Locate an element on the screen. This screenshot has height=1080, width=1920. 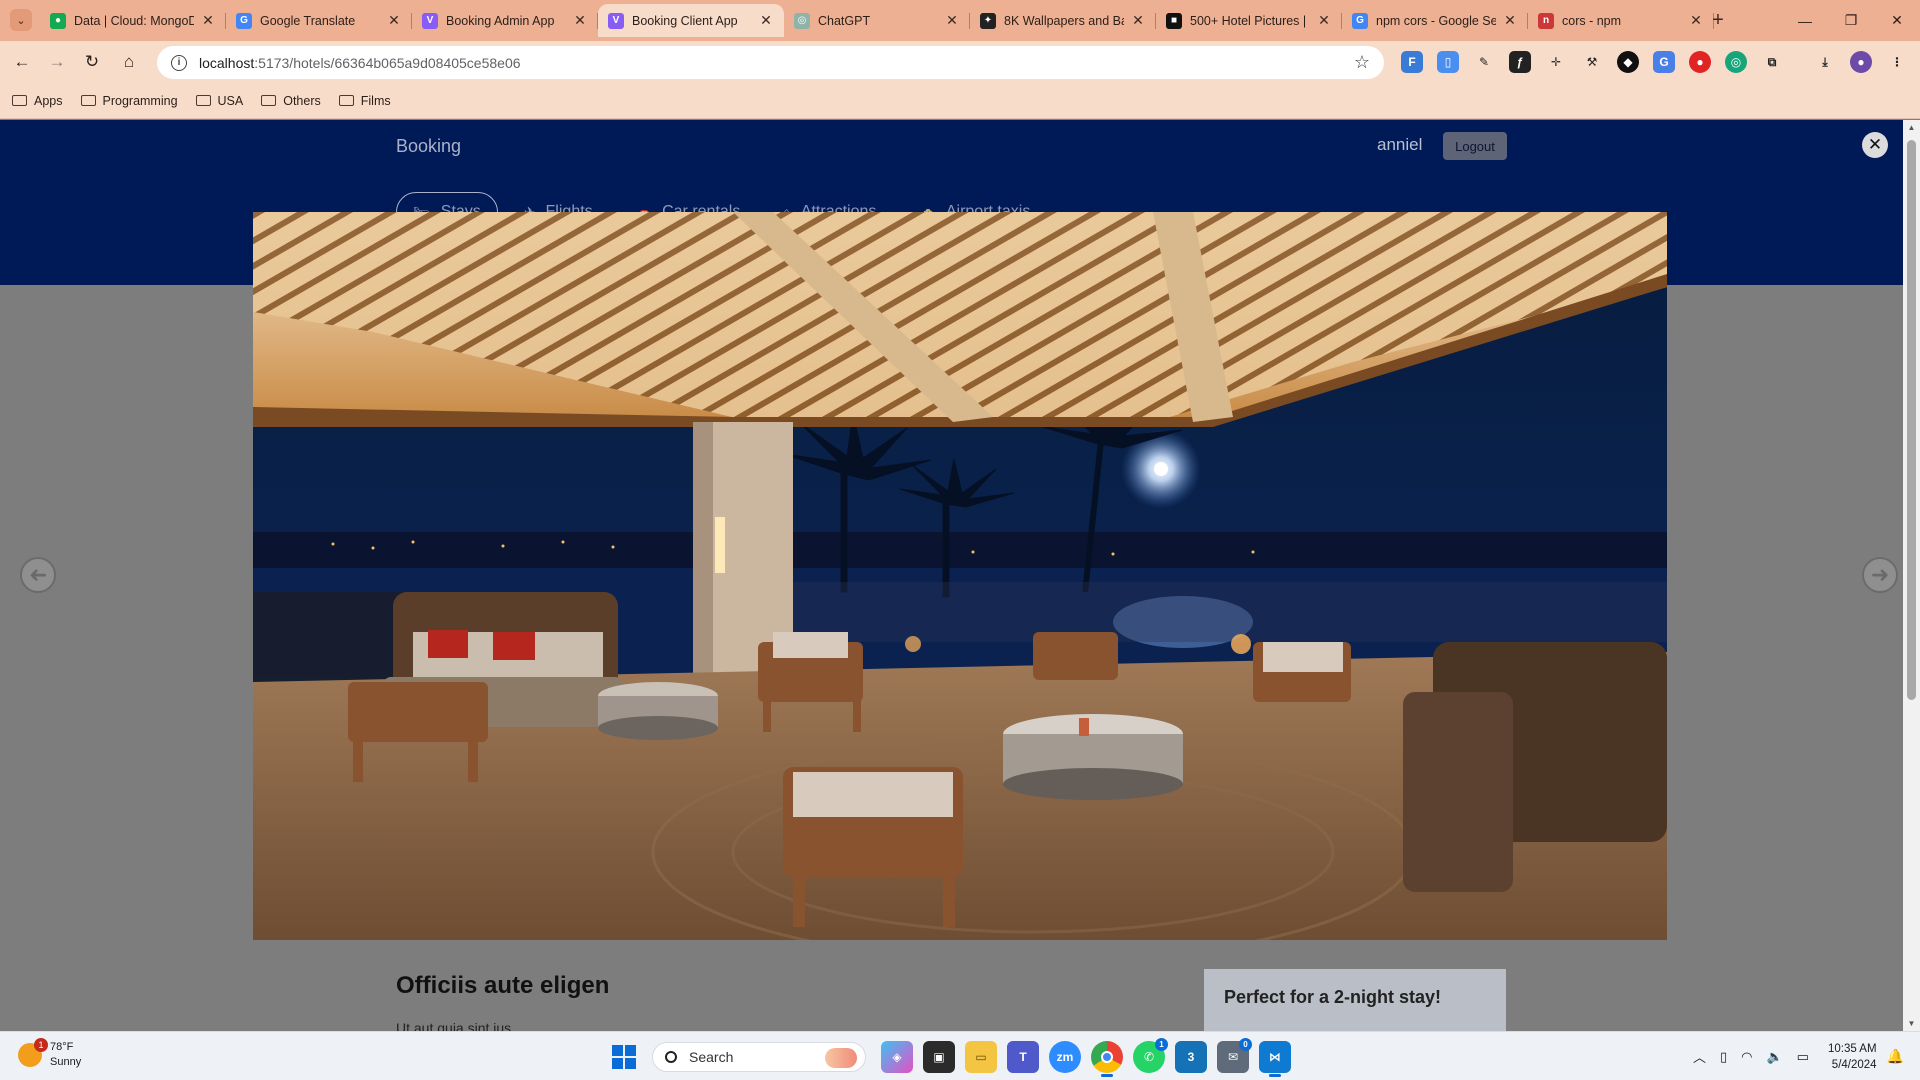
extension-icon-7: ◆ is located at coordinates (1628, 62).